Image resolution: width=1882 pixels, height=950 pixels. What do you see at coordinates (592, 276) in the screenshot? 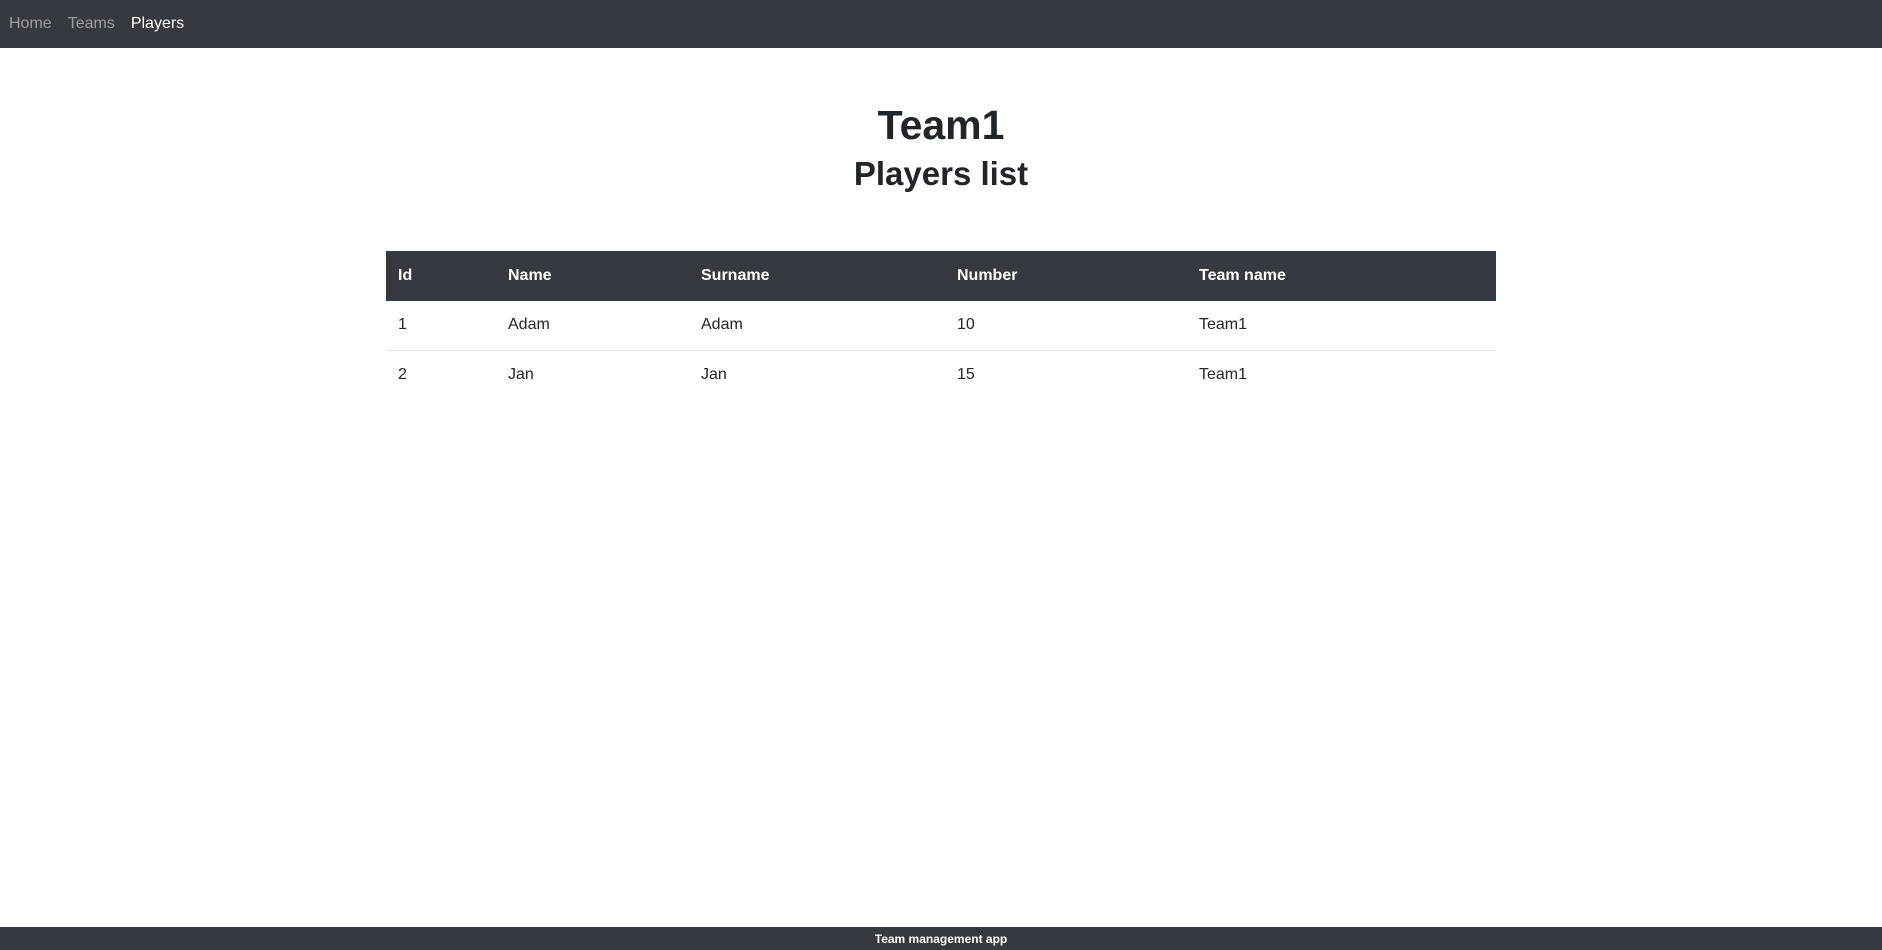
I see `column-header-name: Name` at bounding box center [592, 276].